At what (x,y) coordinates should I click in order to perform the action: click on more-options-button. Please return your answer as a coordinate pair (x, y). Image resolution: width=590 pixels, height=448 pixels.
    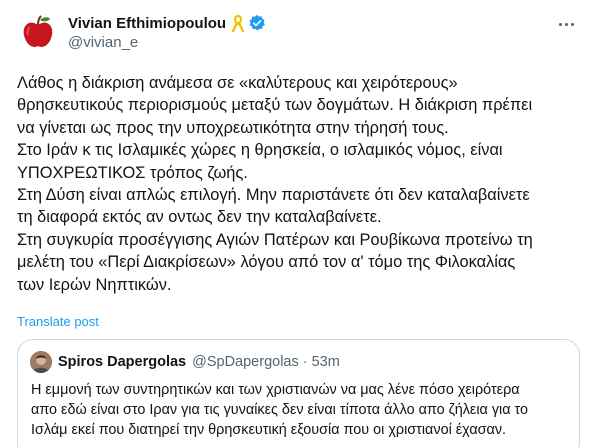
    Looking at the image, I should click on (566, 24).